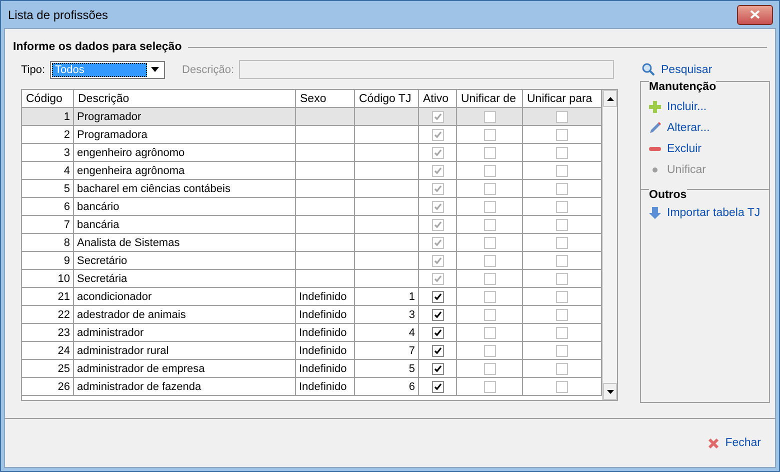 The image size is (780, 472). Describe the element at coordinates (610, 98) in the screenshot. I see `up-arrow-icon` at that location.